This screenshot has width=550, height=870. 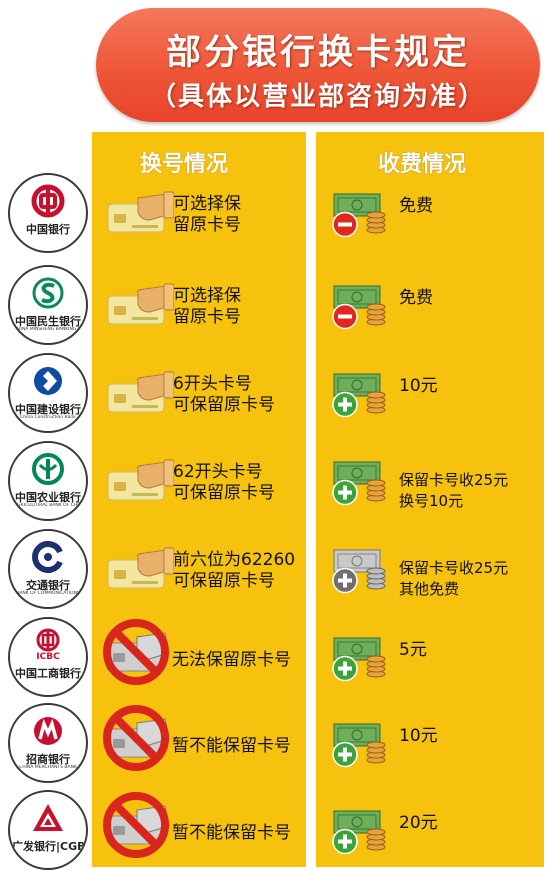 What do you see at coordinates (48, 645) in the screenshot?
I see `icbc-logo-icon: ICBC` at bounding box center [48, 645].